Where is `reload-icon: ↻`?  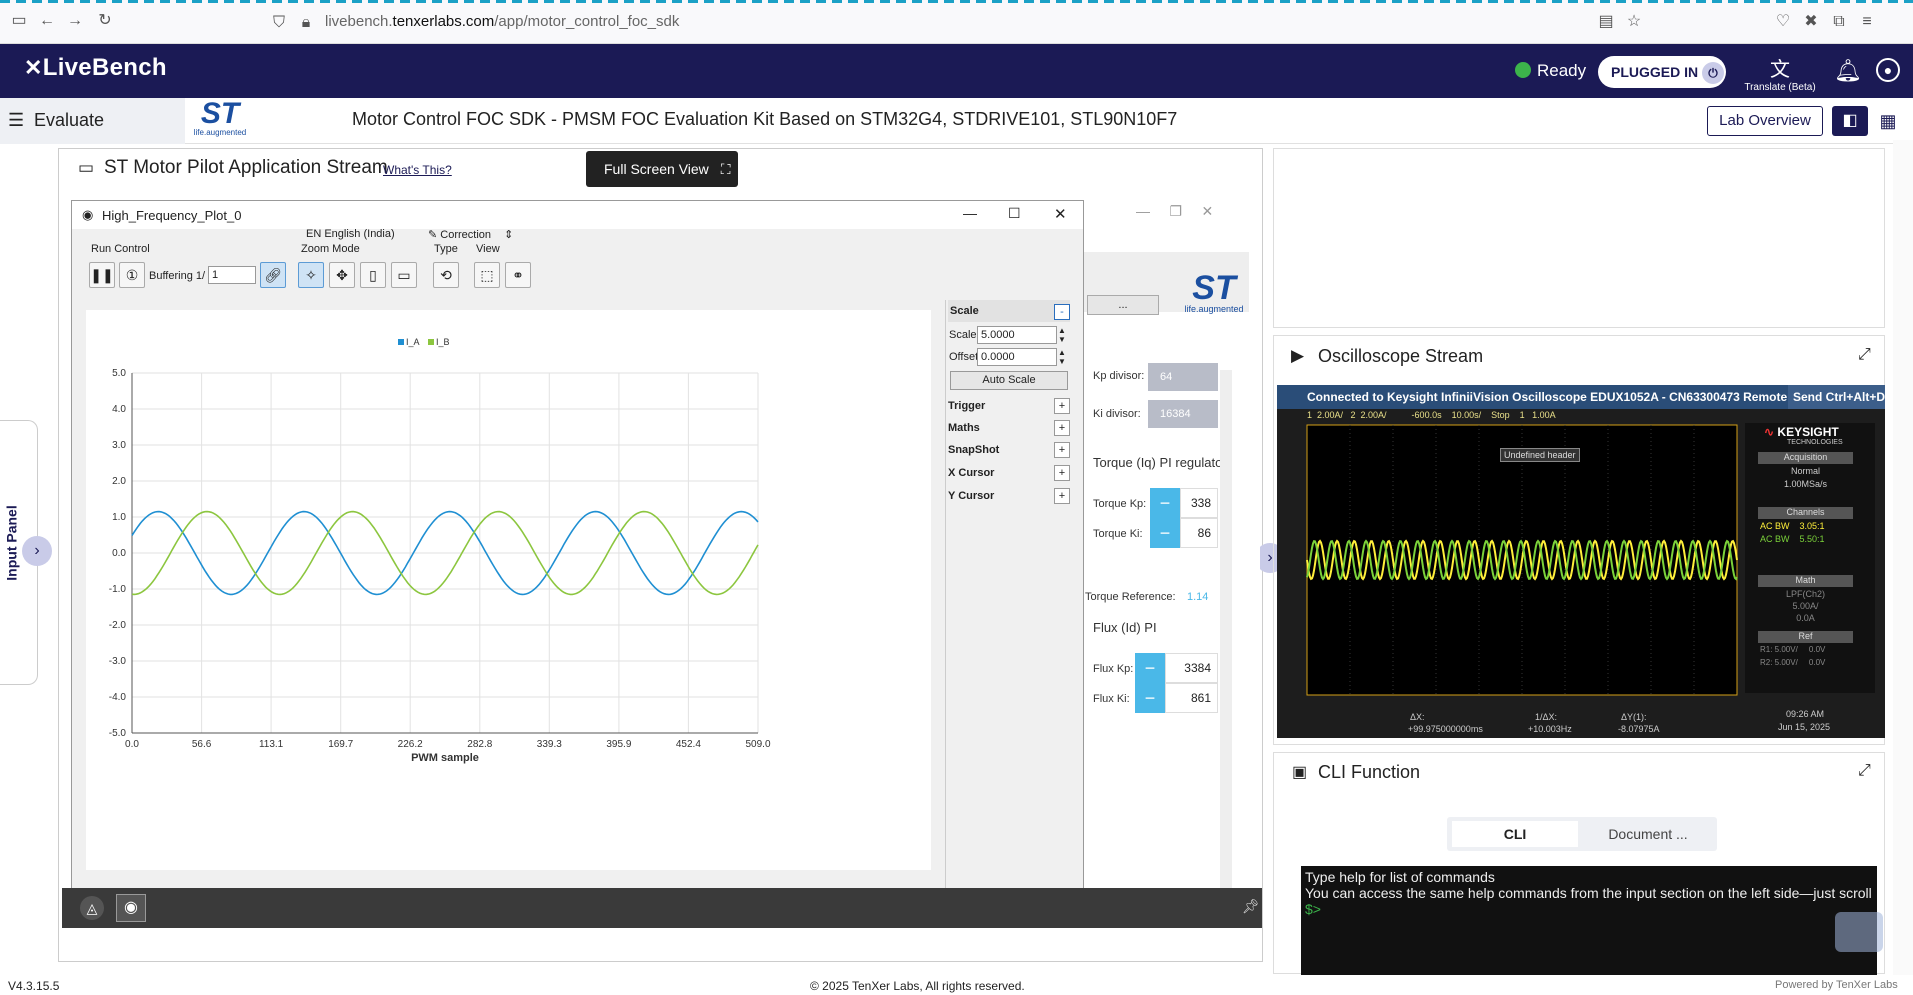
reload-icon: ↻ is located at coordinates (105, 21).